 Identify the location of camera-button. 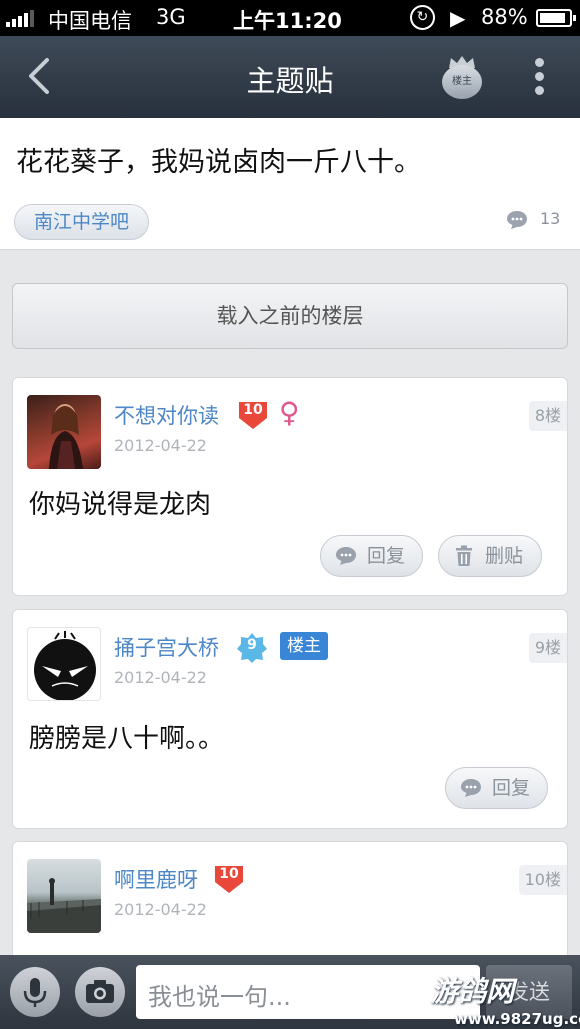
(100, 992).